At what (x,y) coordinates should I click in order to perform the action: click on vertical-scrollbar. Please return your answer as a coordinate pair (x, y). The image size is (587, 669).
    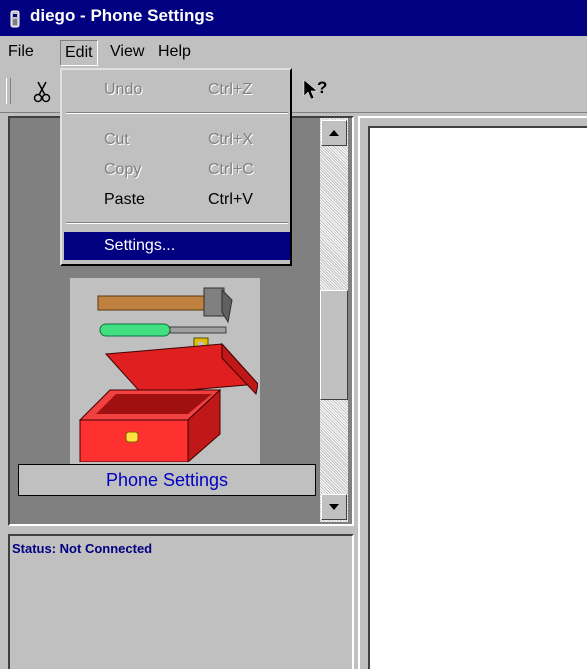
    Looking at the image, I should click on (334, 320).